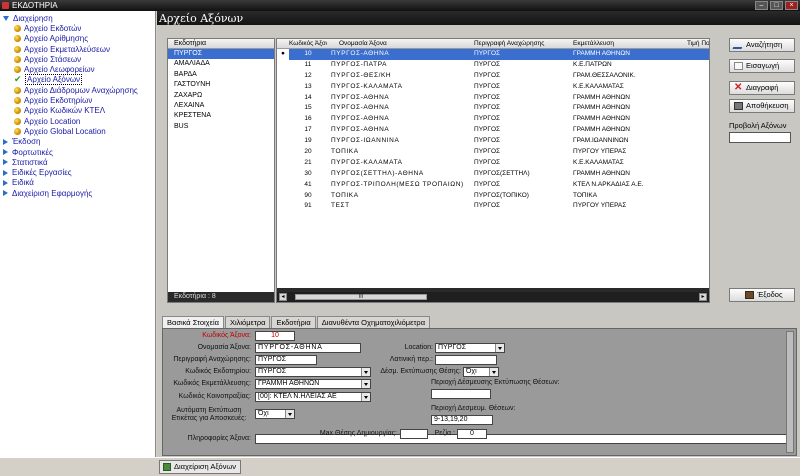 The image size is (800, 476). What do you see at coordinates (221, 106) in the screenshot?
I see `station-row: ΛΕΧΑΙΝΑ` at bounding box center [221, 106].